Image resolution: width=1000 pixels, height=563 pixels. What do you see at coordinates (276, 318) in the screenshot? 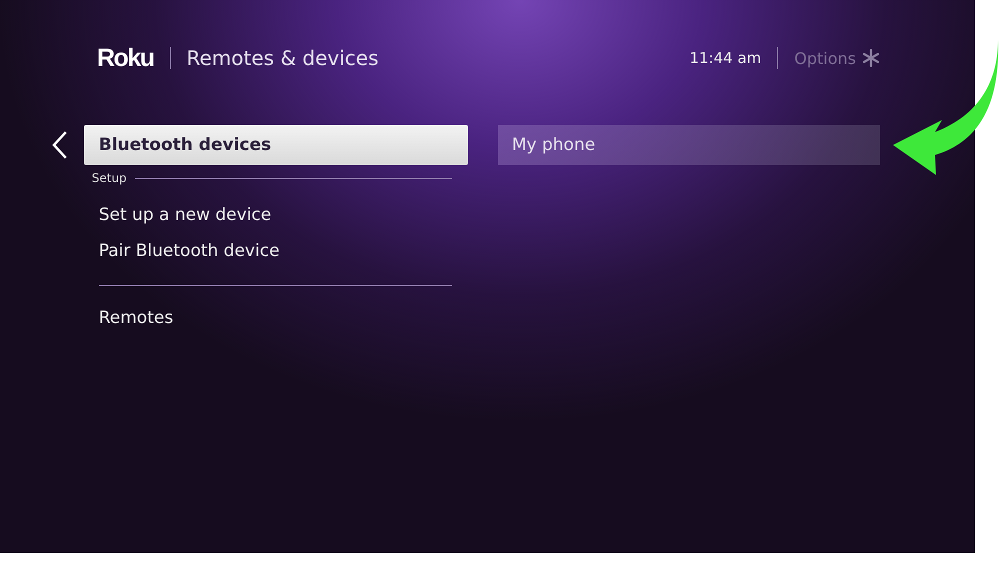
I see `menu-item: Remotes` at bounding box center [276, 318].